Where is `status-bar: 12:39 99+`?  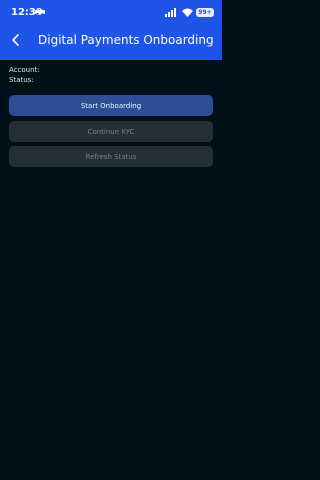 status-bar: 12:39 99+ is located at coordinates (111, 14).